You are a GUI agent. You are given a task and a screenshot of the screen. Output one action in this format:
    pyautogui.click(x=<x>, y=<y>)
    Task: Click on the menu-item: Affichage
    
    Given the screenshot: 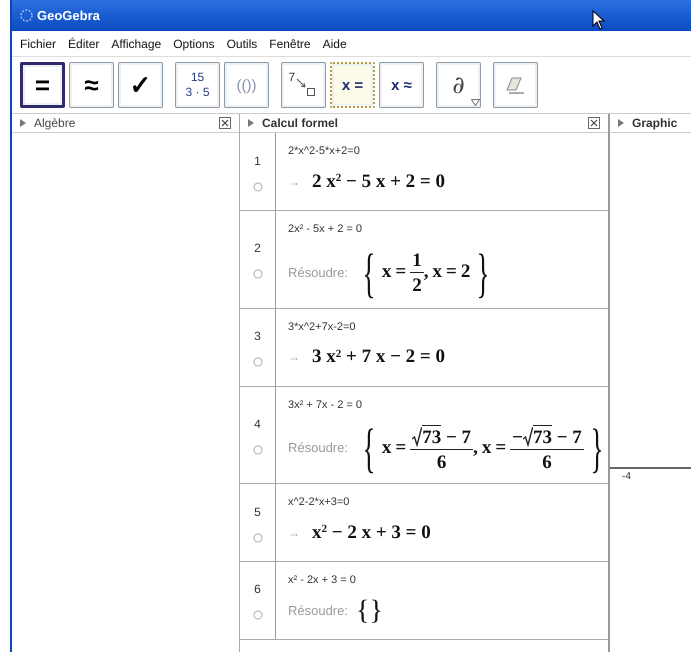 What is the action you would take?
    pyautogui.click(x=136, y=43)
    